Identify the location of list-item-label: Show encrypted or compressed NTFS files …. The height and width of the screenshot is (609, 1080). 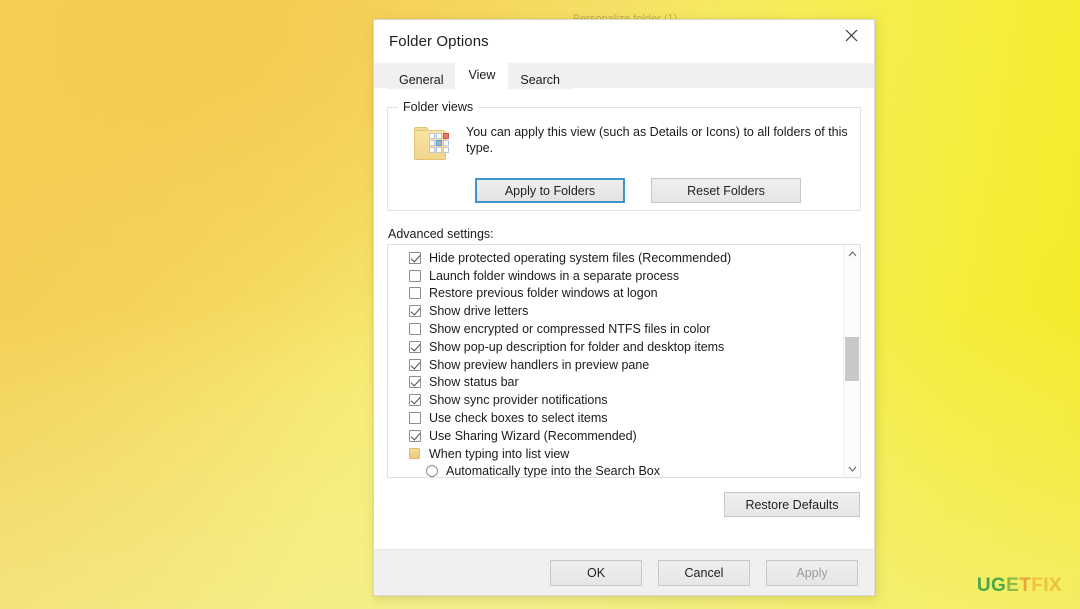
(570, 329).